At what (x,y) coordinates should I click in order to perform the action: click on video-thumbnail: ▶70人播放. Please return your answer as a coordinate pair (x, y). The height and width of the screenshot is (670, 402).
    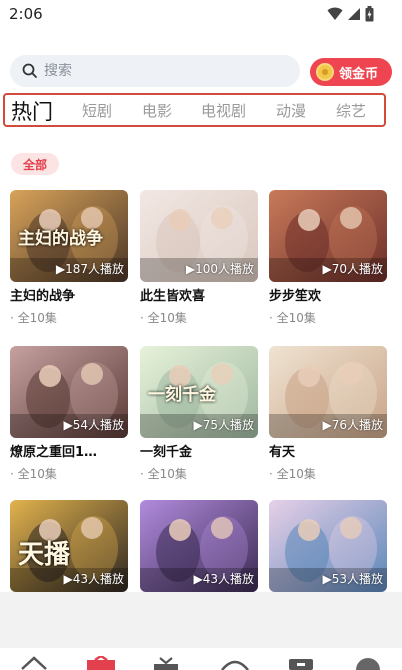
    Looking at the image, I should click on (328, 236).